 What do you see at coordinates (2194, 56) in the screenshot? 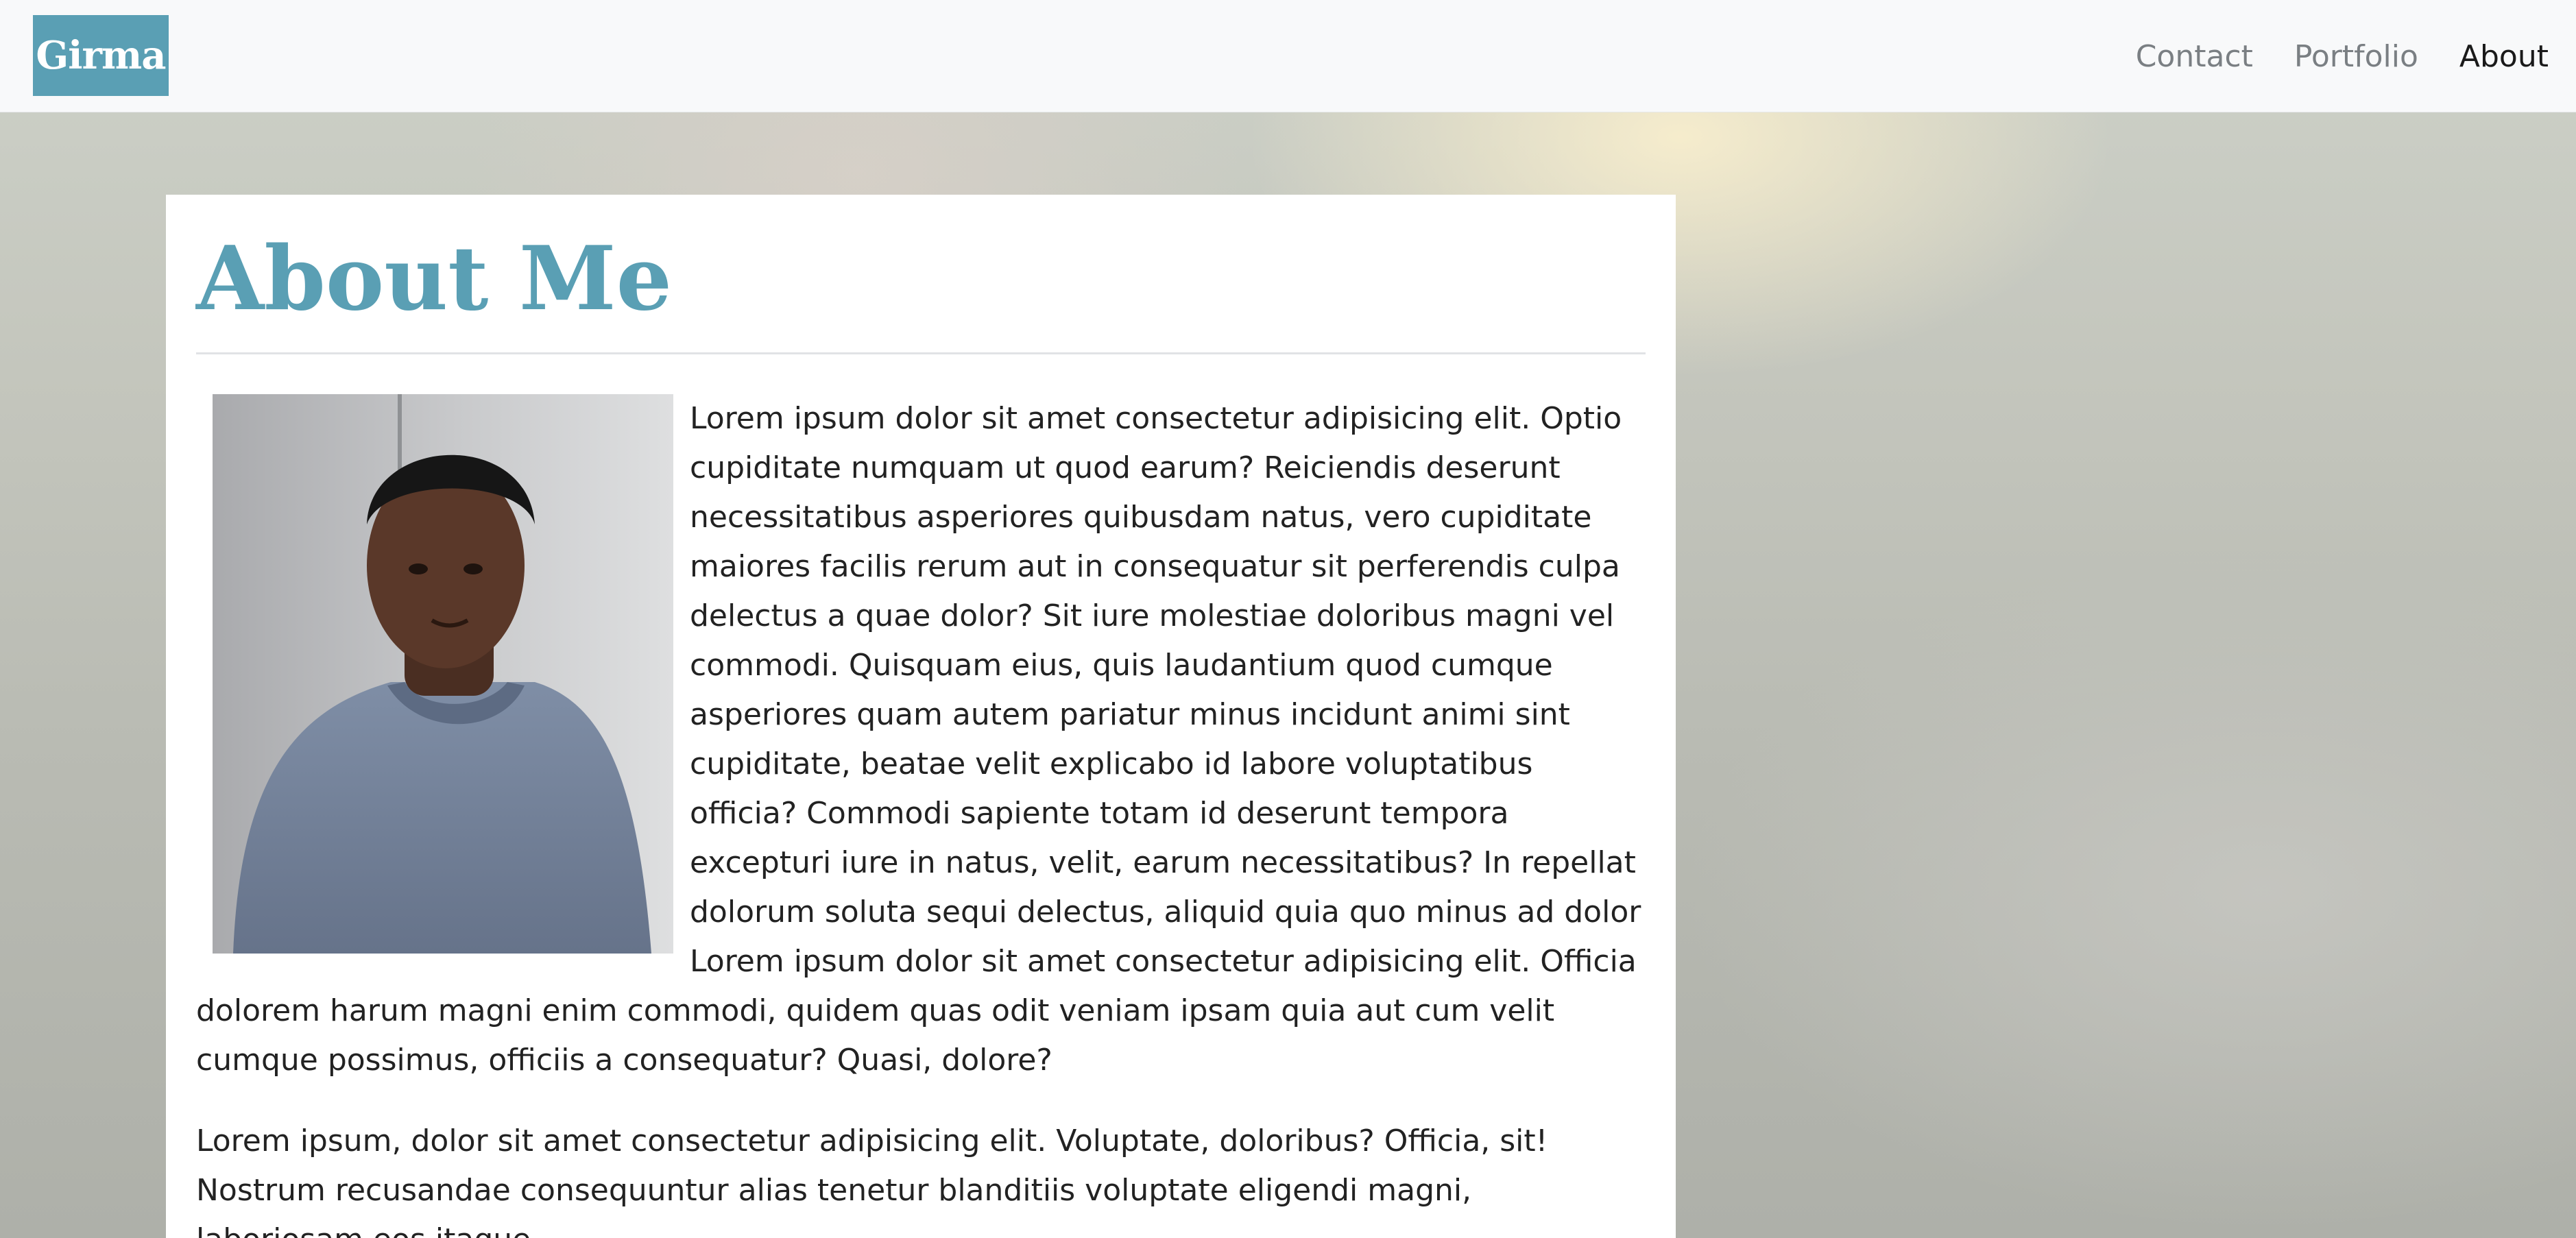
I see `nav-link-contact: Contact` at bounding box center [2194, 56].